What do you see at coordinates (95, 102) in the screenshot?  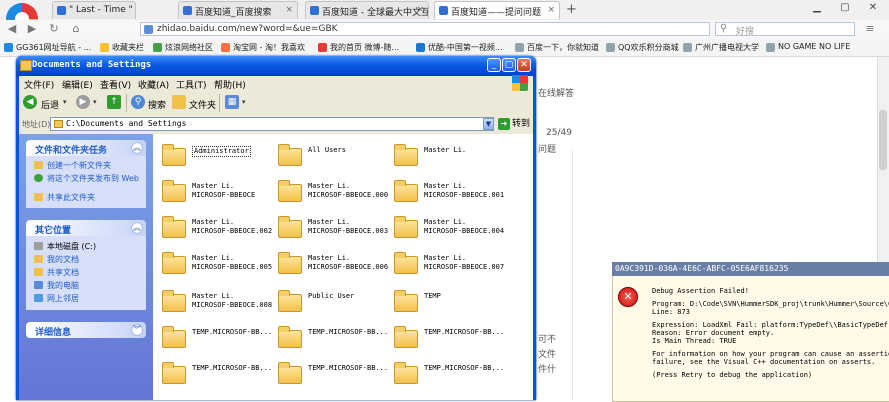 I see `forward-dropdown-icon: ▾` at bounding box center [95, 102].